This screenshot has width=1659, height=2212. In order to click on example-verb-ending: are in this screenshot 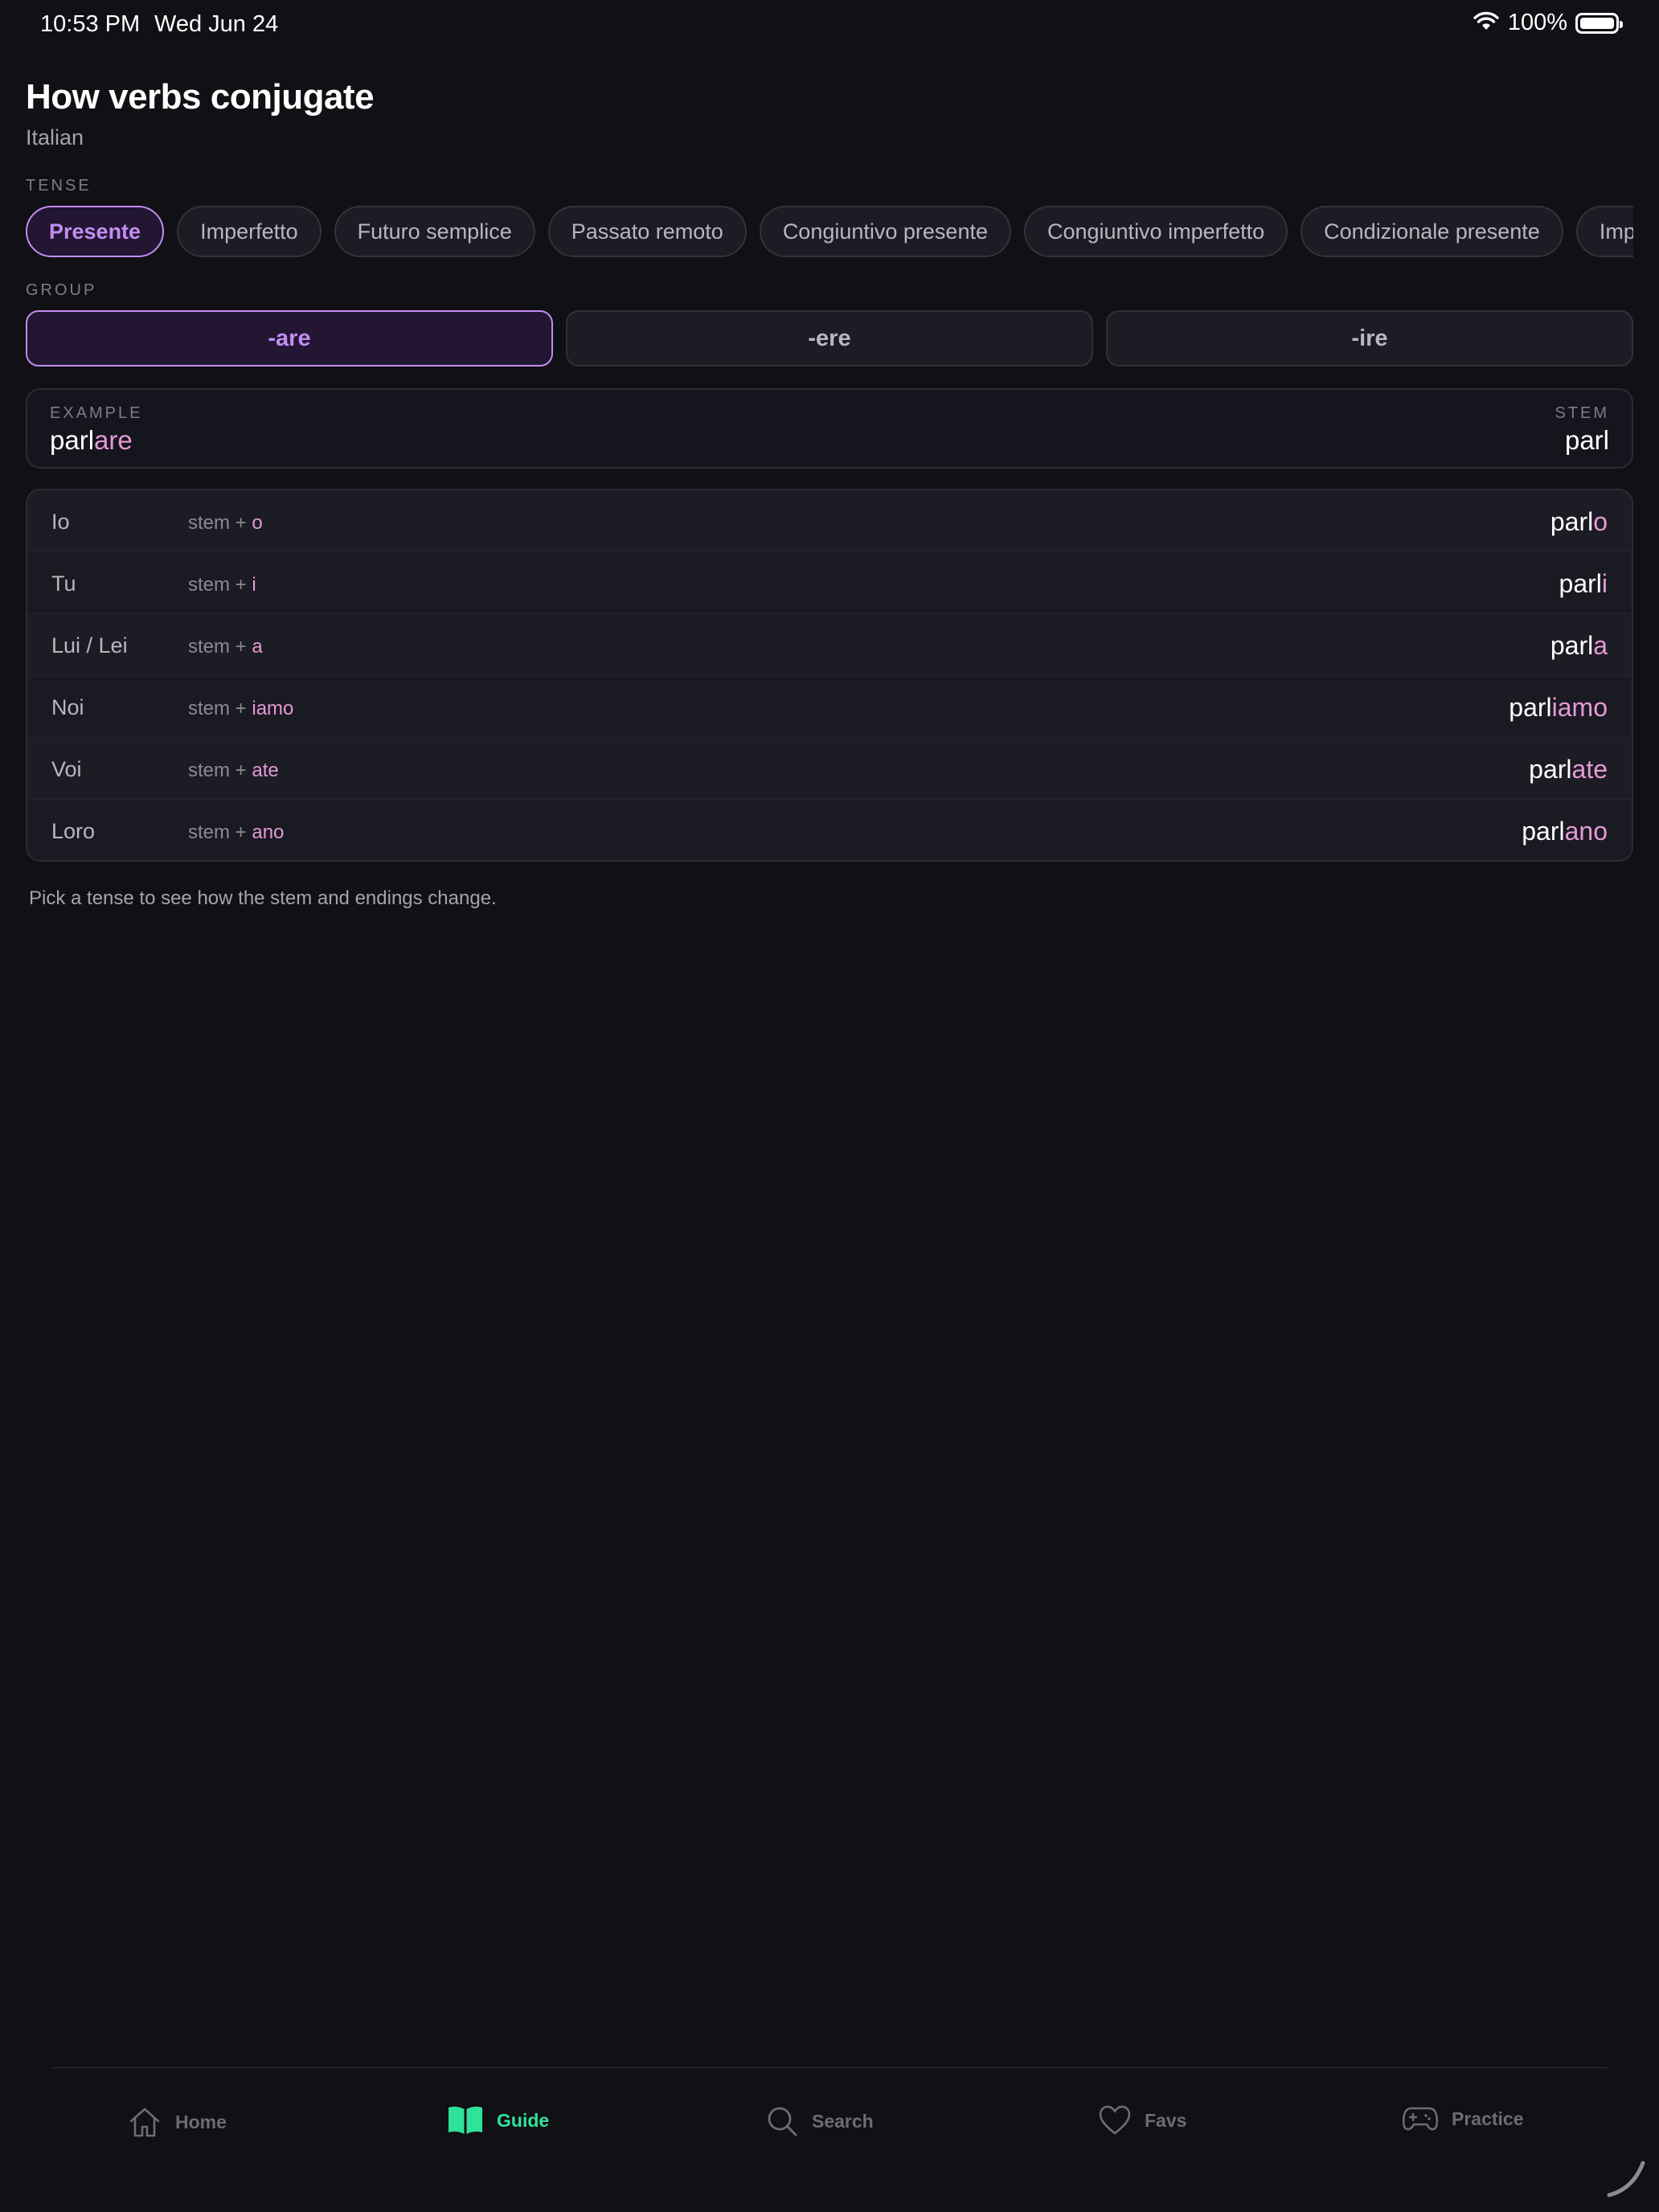, I will do `click(113, 440)`.